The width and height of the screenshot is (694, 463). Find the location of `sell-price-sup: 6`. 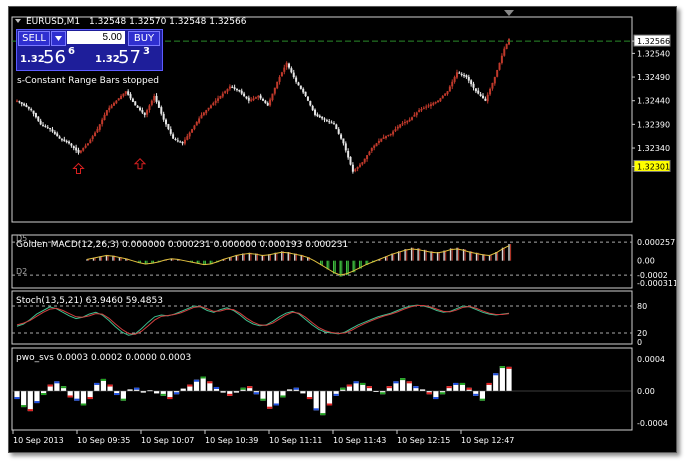

sell-price-sup: 6 is located at coordinates (71, 51).